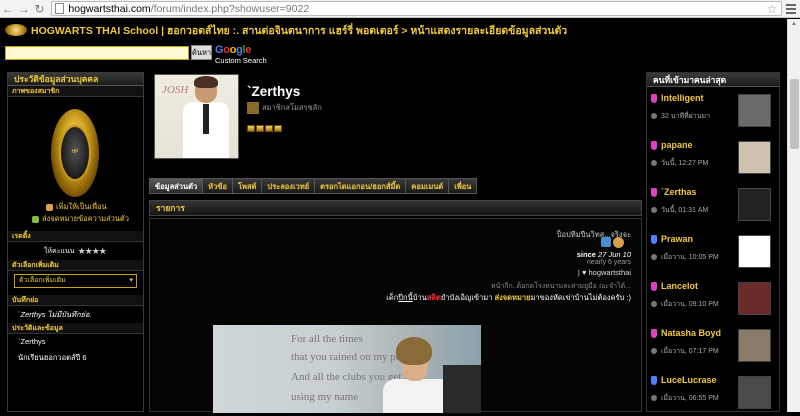 This screenshot has width=800, height=416. I want to click on via-line: | ♥ hogwartsthai, so click(604, 272).